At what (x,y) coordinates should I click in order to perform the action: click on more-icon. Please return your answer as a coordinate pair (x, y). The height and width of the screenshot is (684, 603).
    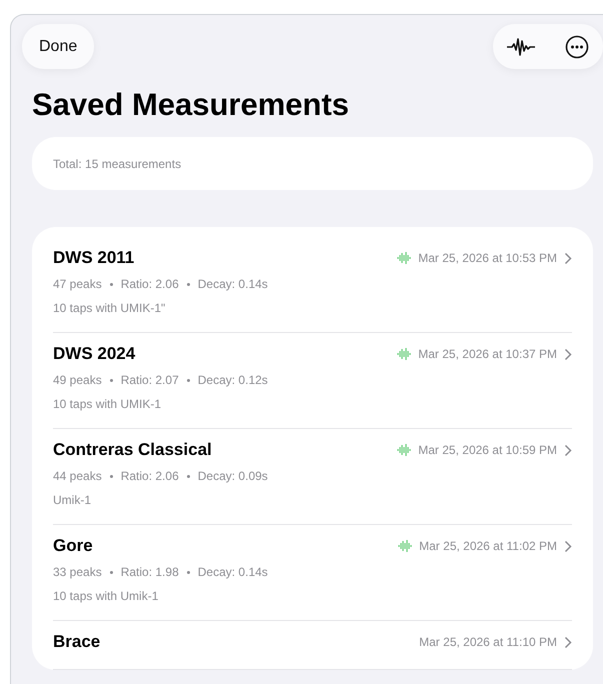
    Looking at the image, I should click on (577, 46).